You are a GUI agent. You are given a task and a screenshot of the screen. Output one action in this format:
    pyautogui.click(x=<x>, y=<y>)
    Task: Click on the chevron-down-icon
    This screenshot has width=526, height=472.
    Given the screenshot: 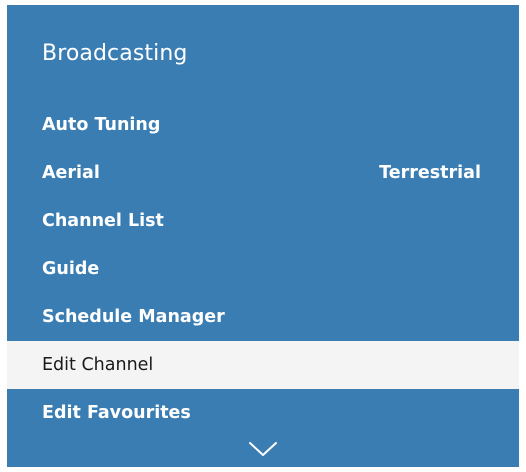 What is the action you would take?
    pyautogui.click(x=263, y=449)
    